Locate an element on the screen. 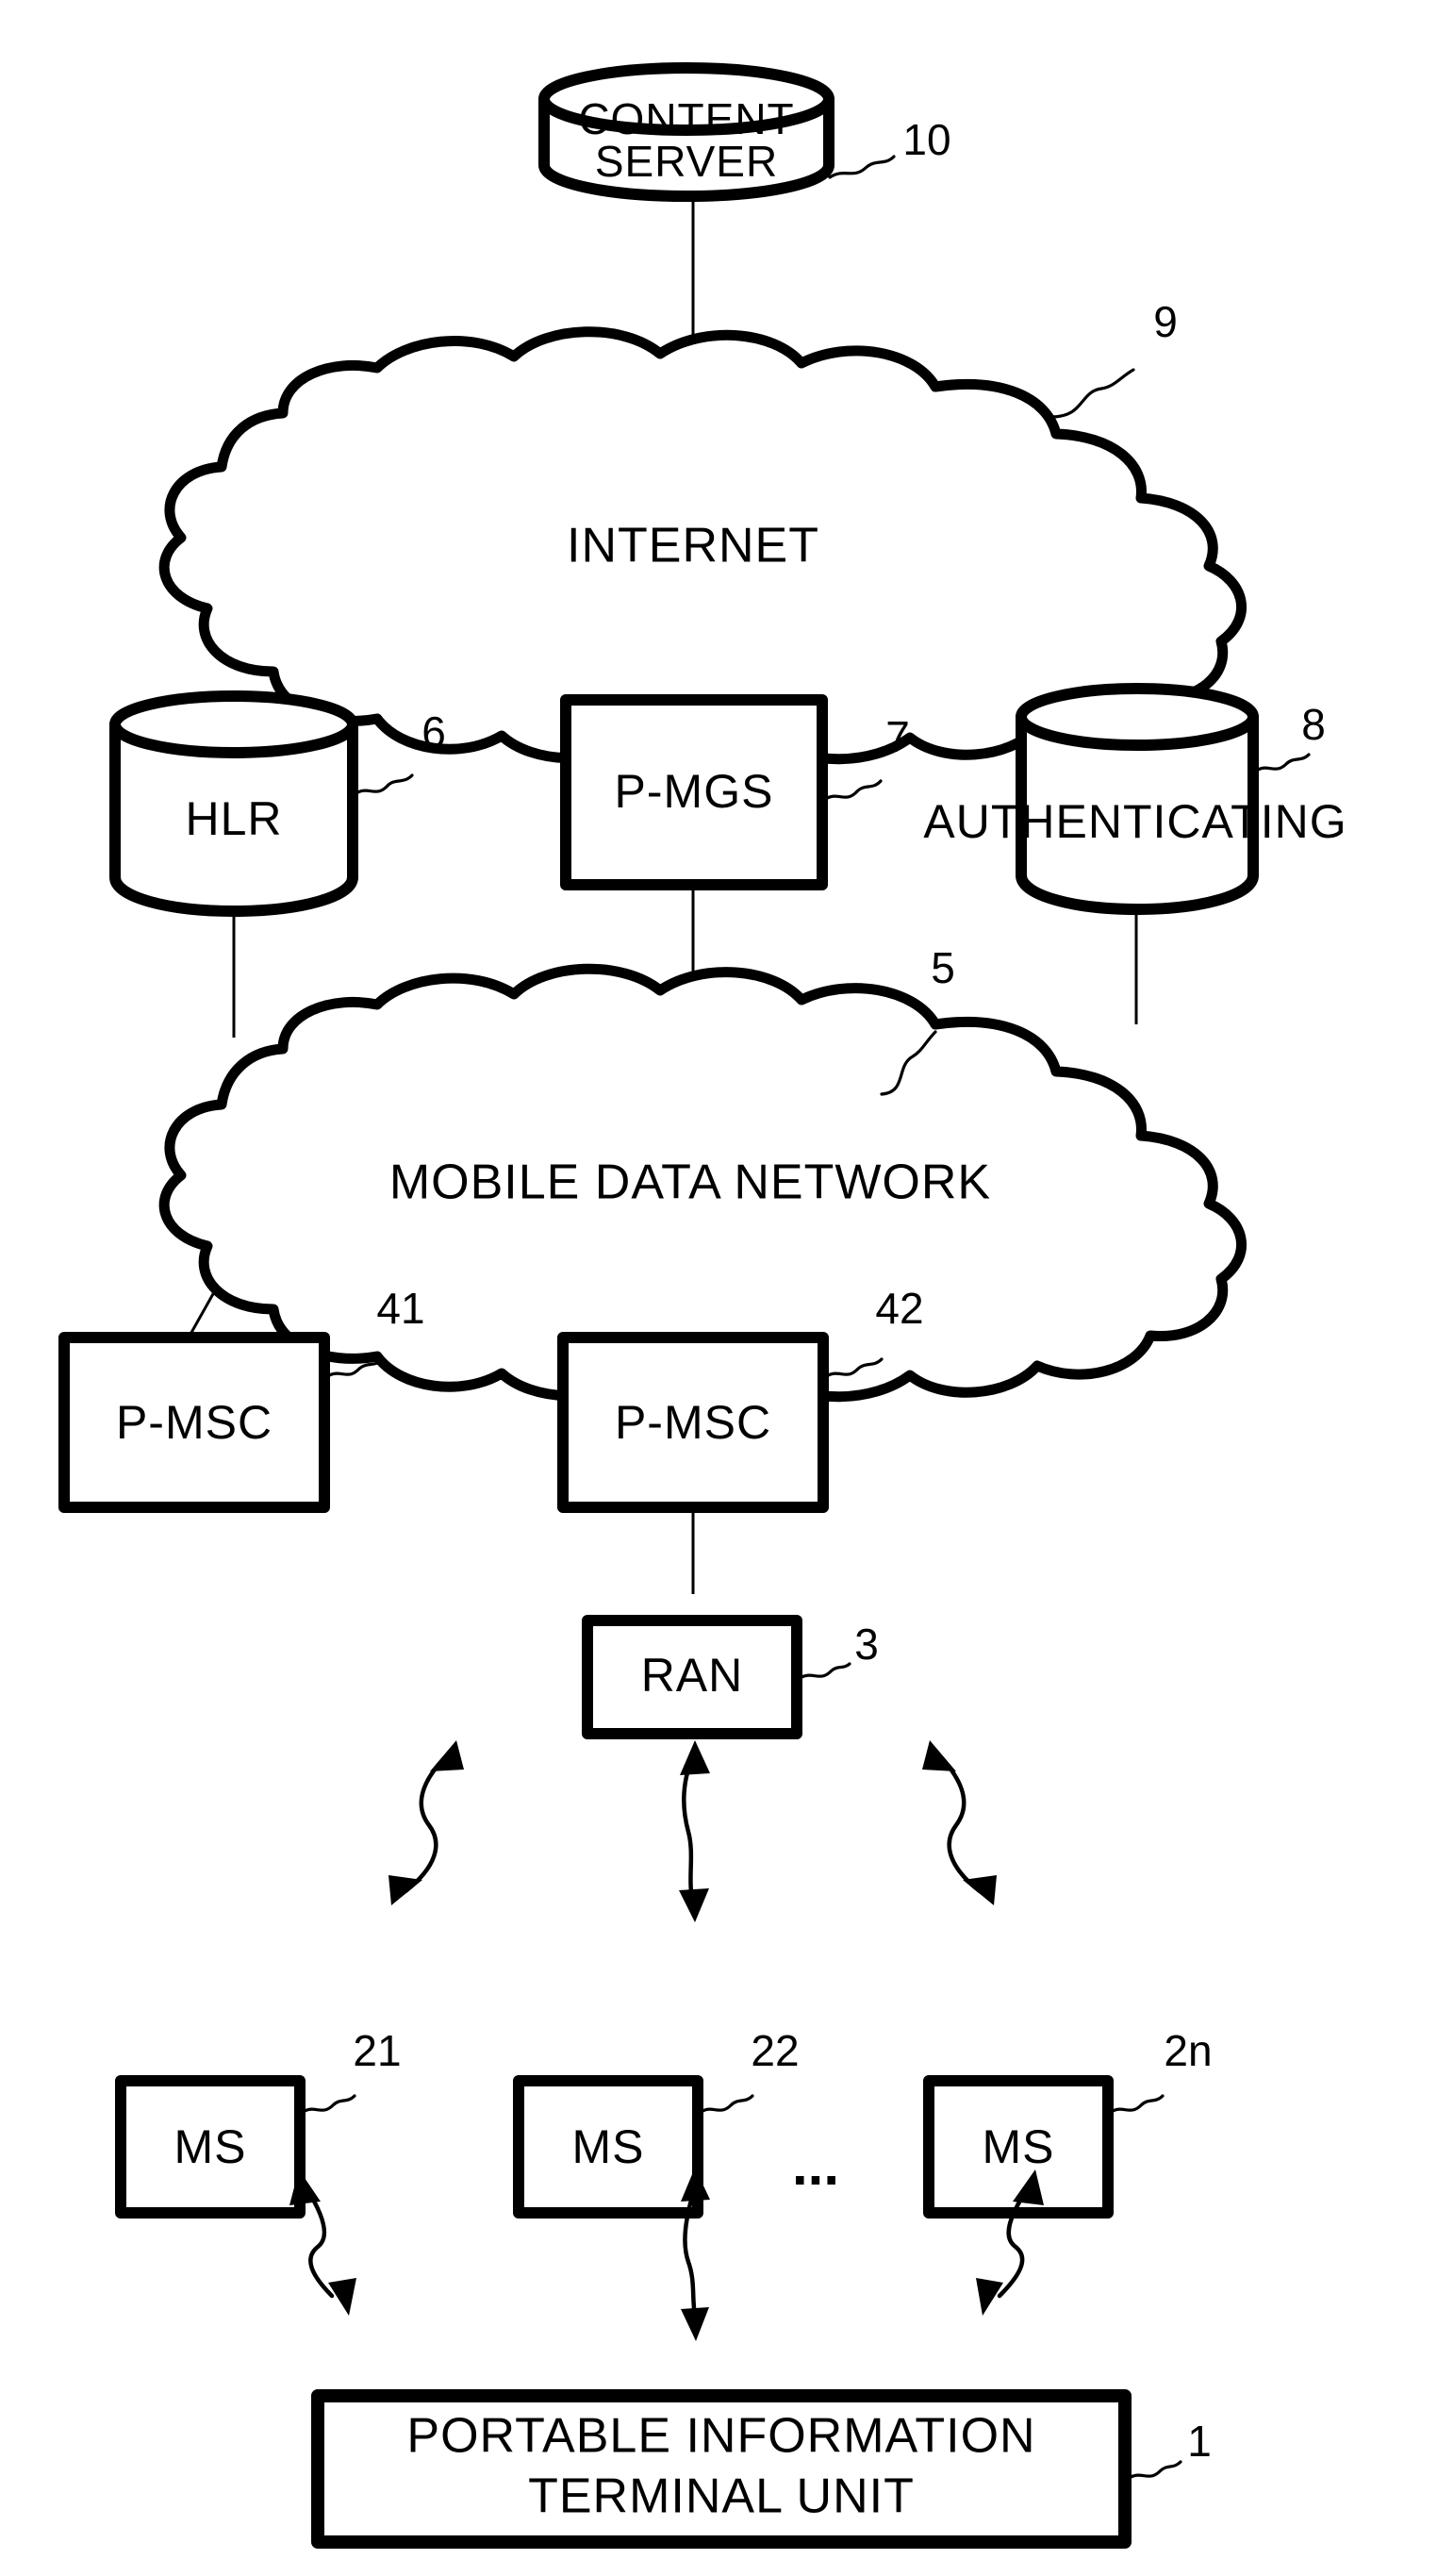 This screenshot has width=1454, height=2576. ran-ms2-arrowhead-up is located at coordinates (695, 1757).